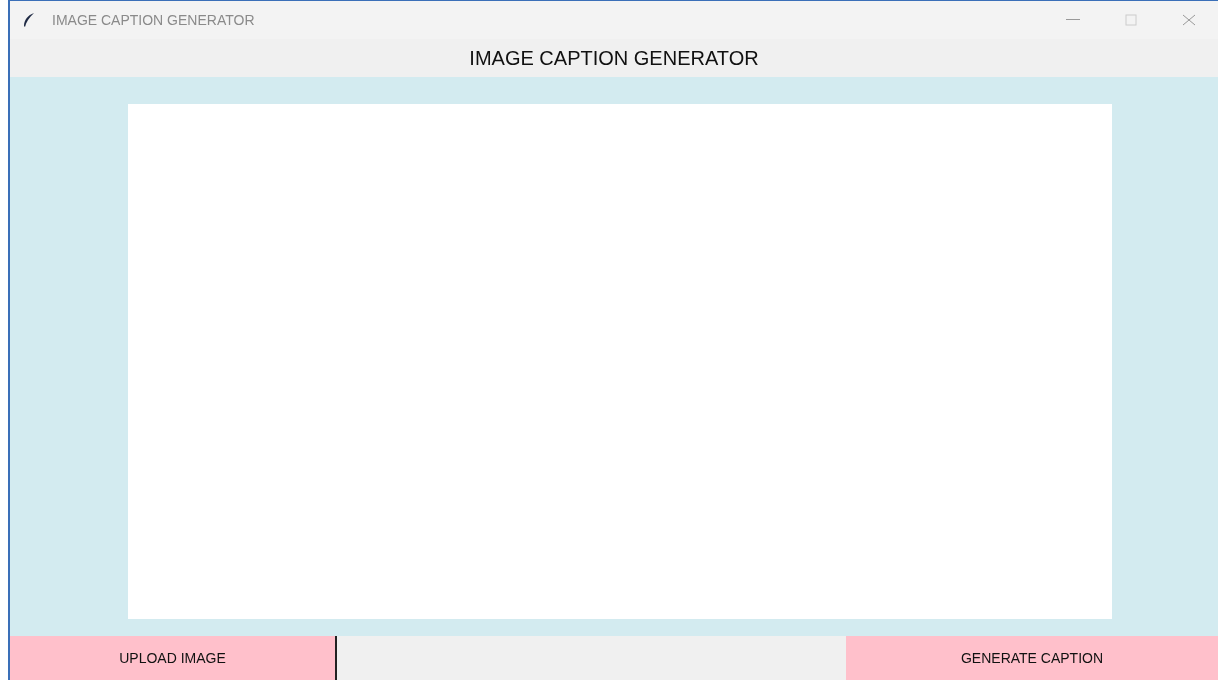 This screenshot has height=680, width=1218. Describe the element at coordinates (1131, 20) in the screenshot. I see `maximize-icon` at that location.